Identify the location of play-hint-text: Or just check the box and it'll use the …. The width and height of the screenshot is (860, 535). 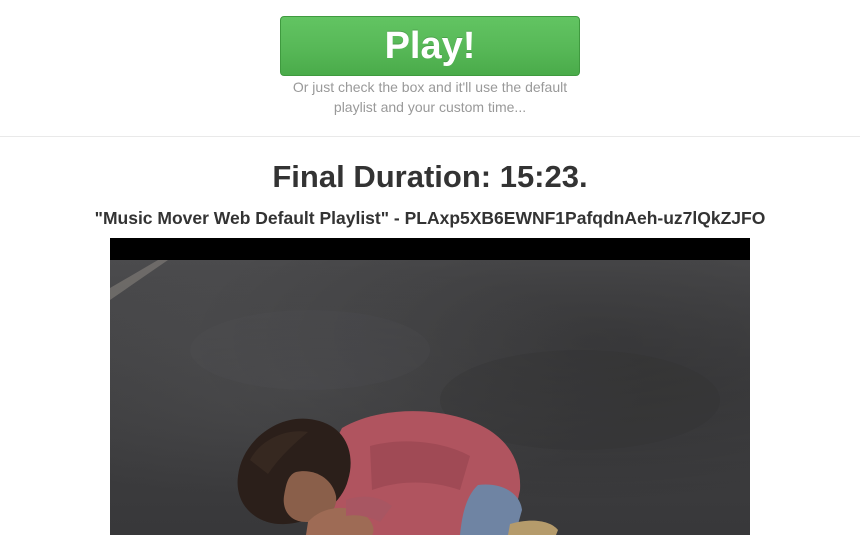
(430, 97).